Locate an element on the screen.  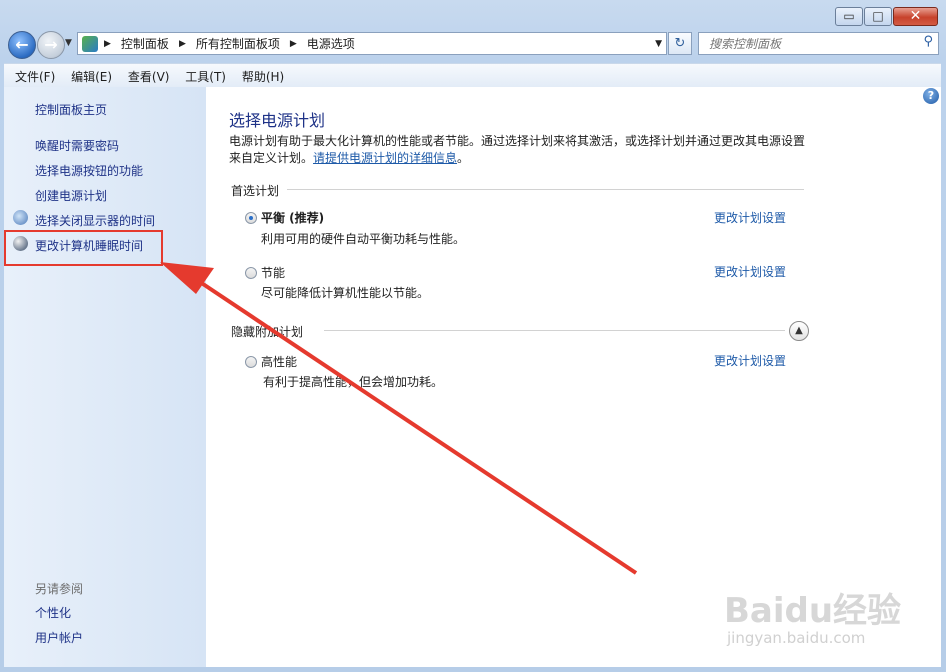
refresh-icon: ↻ is located at coordinates (680, 43).